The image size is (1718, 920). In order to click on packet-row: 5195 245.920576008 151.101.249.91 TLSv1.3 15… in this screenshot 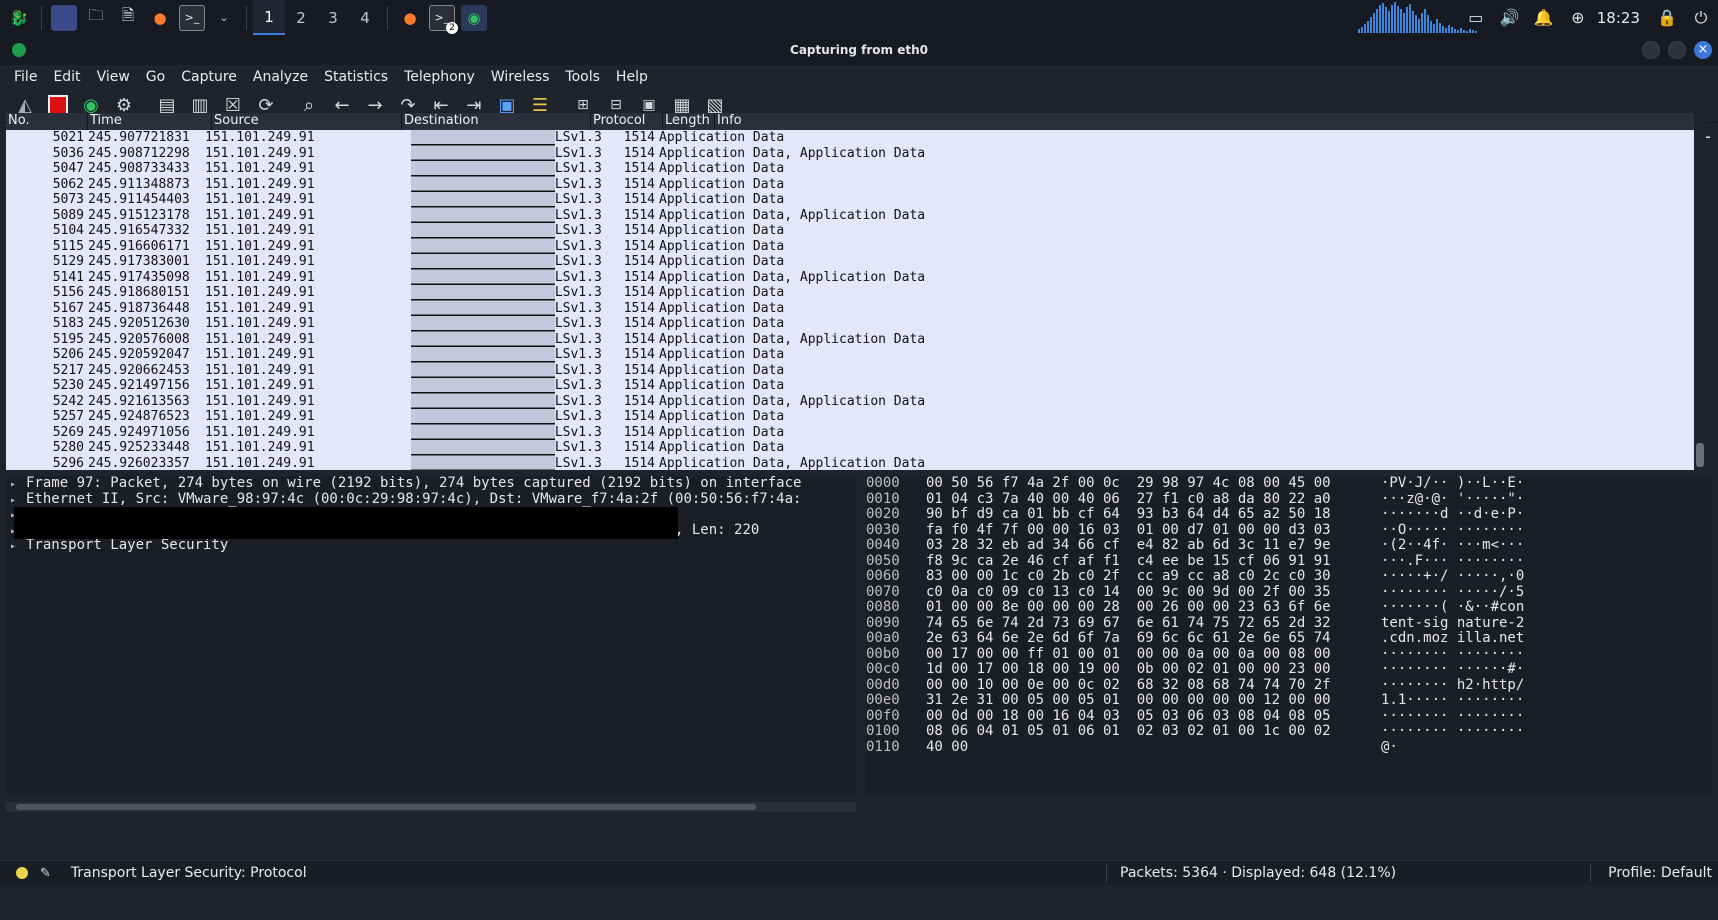, I will do `click(856, 340)`.